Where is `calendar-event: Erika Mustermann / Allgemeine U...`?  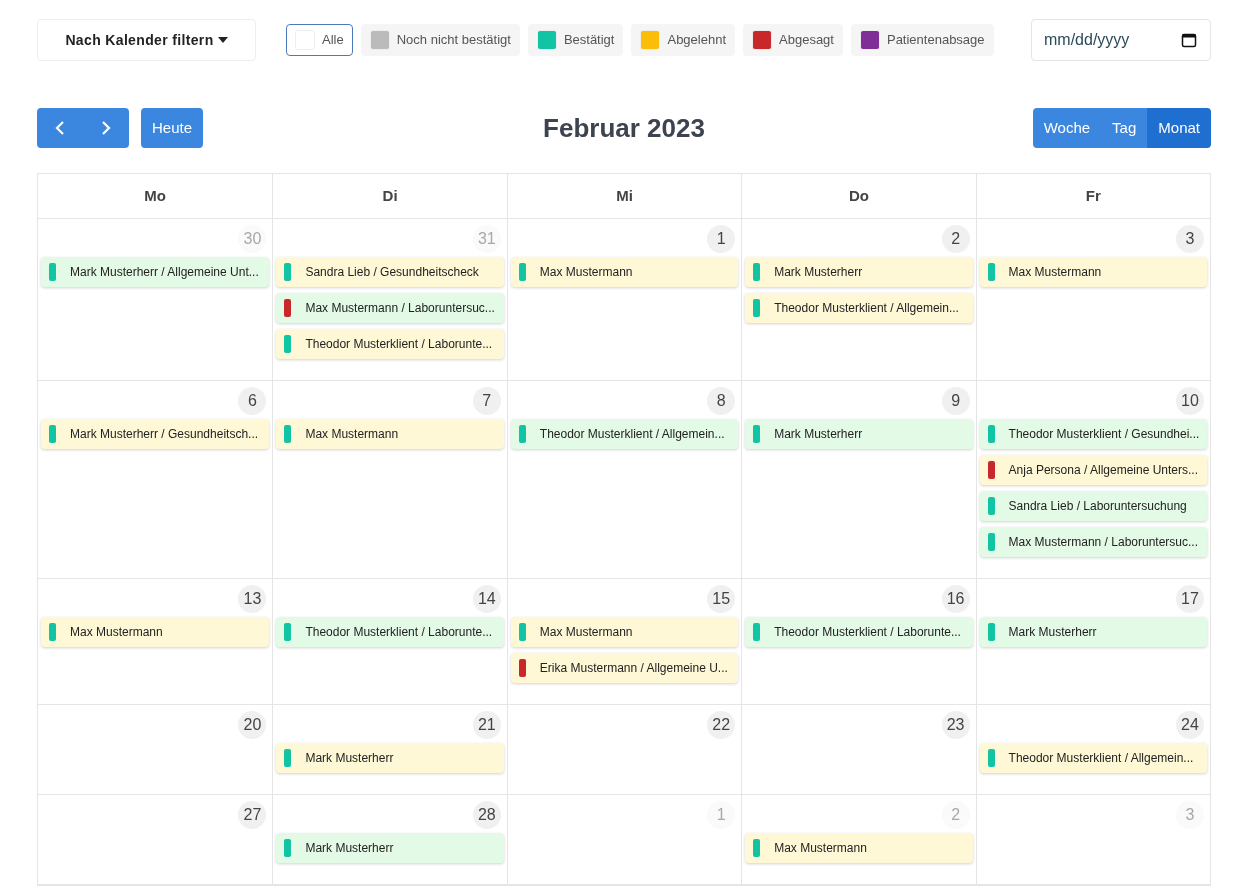
calendar-event: Erika Mustermann / Allgemeine U... is located at coordinates (624, 668).